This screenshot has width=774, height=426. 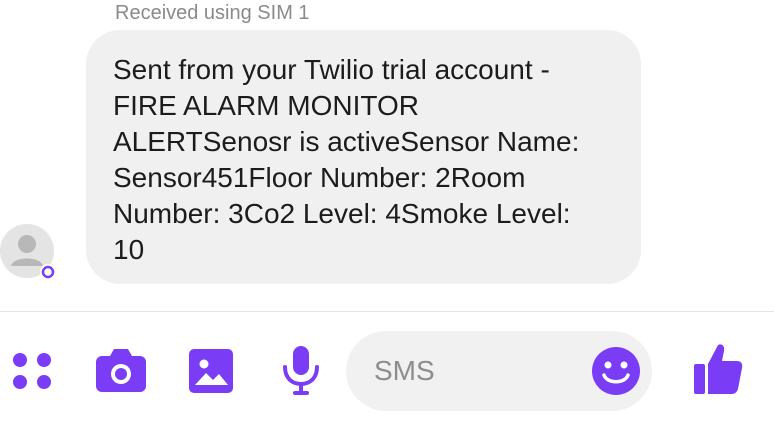 I want to click on emoji-icon, so click(x=616, y=373).